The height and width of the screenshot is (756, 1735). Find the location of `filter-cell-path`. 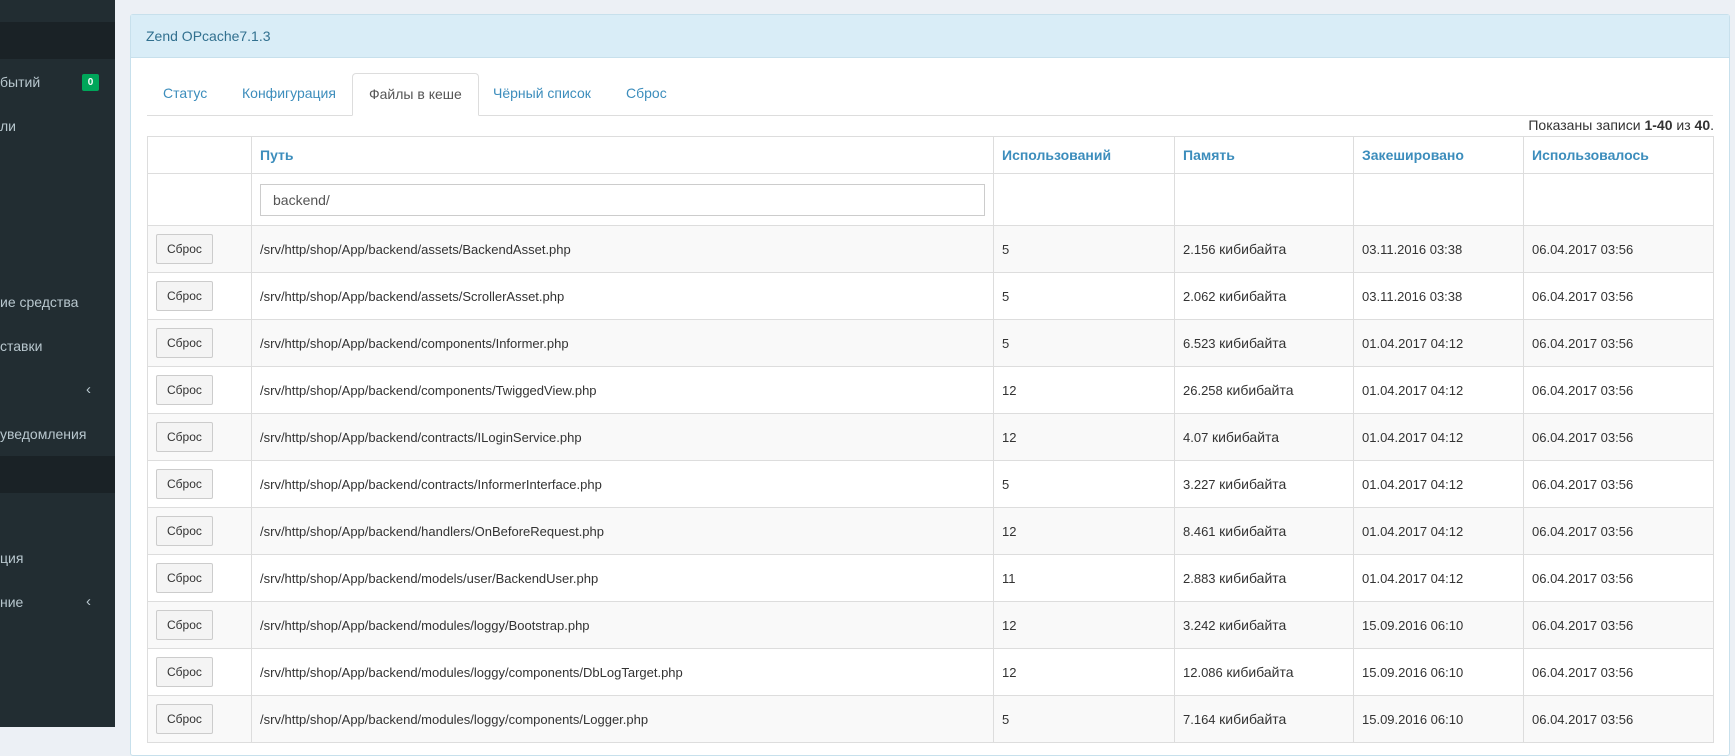

filter-cell-path is located at coordinates (622, 199).